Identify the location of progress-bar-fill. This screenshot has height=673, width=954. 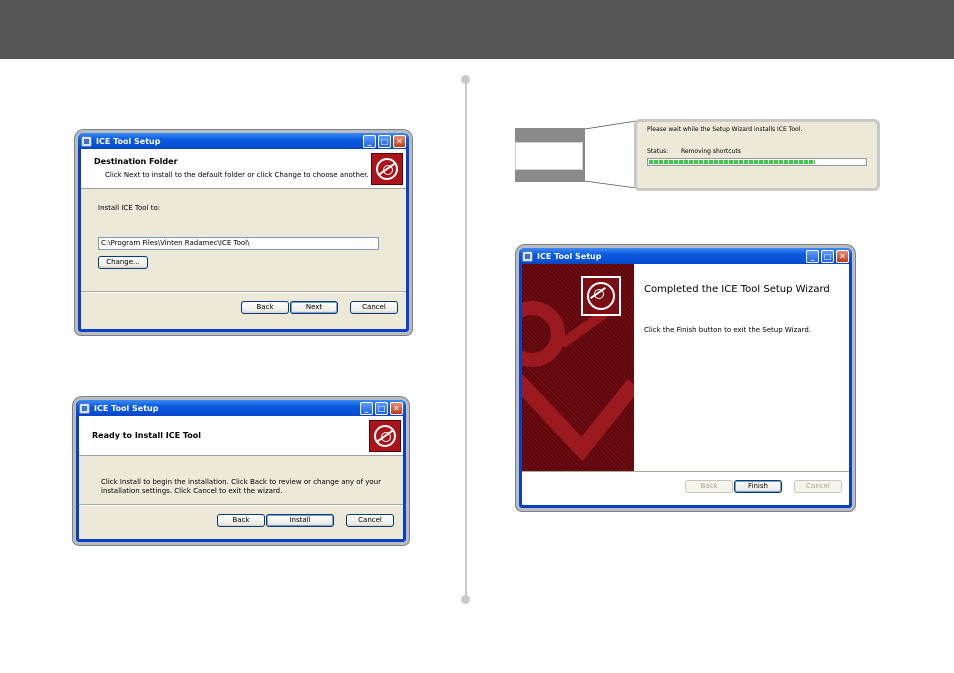
(732, 162).